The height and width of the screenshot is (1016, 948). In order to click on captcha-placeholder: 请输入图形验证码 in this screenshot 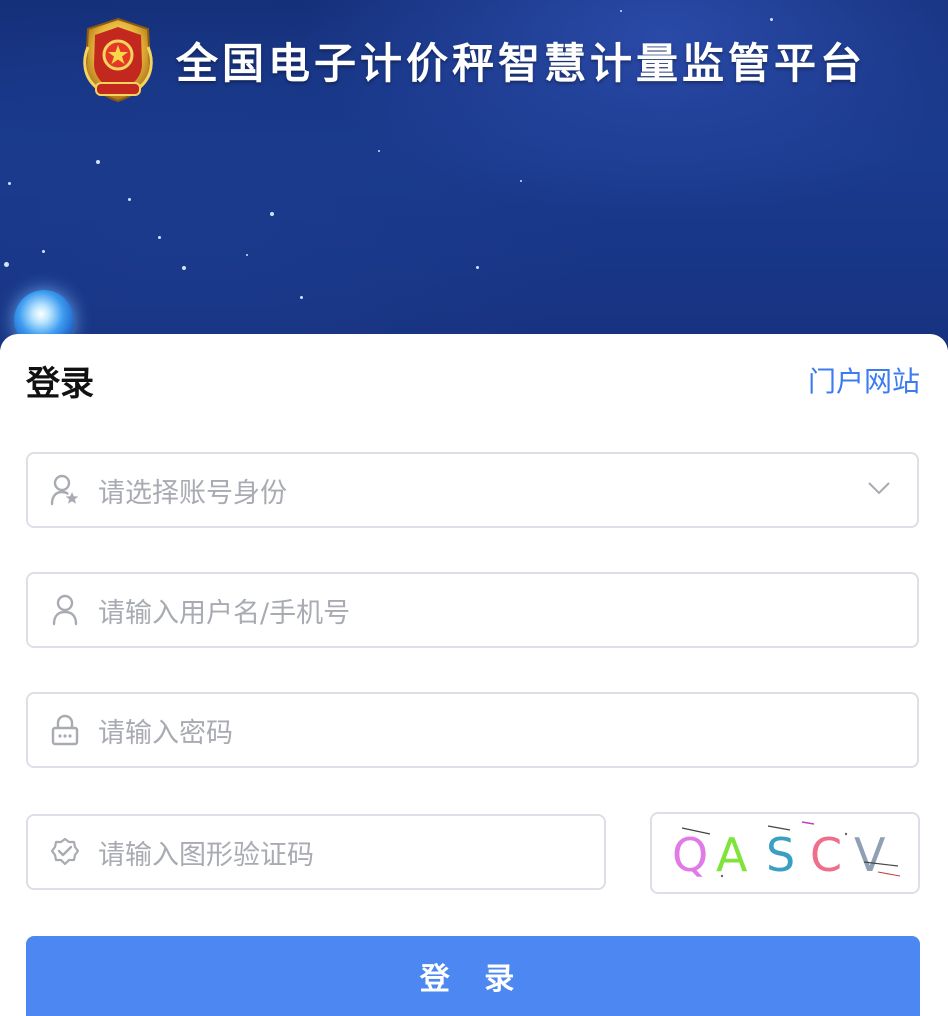, I will do `click(206, 855)`.